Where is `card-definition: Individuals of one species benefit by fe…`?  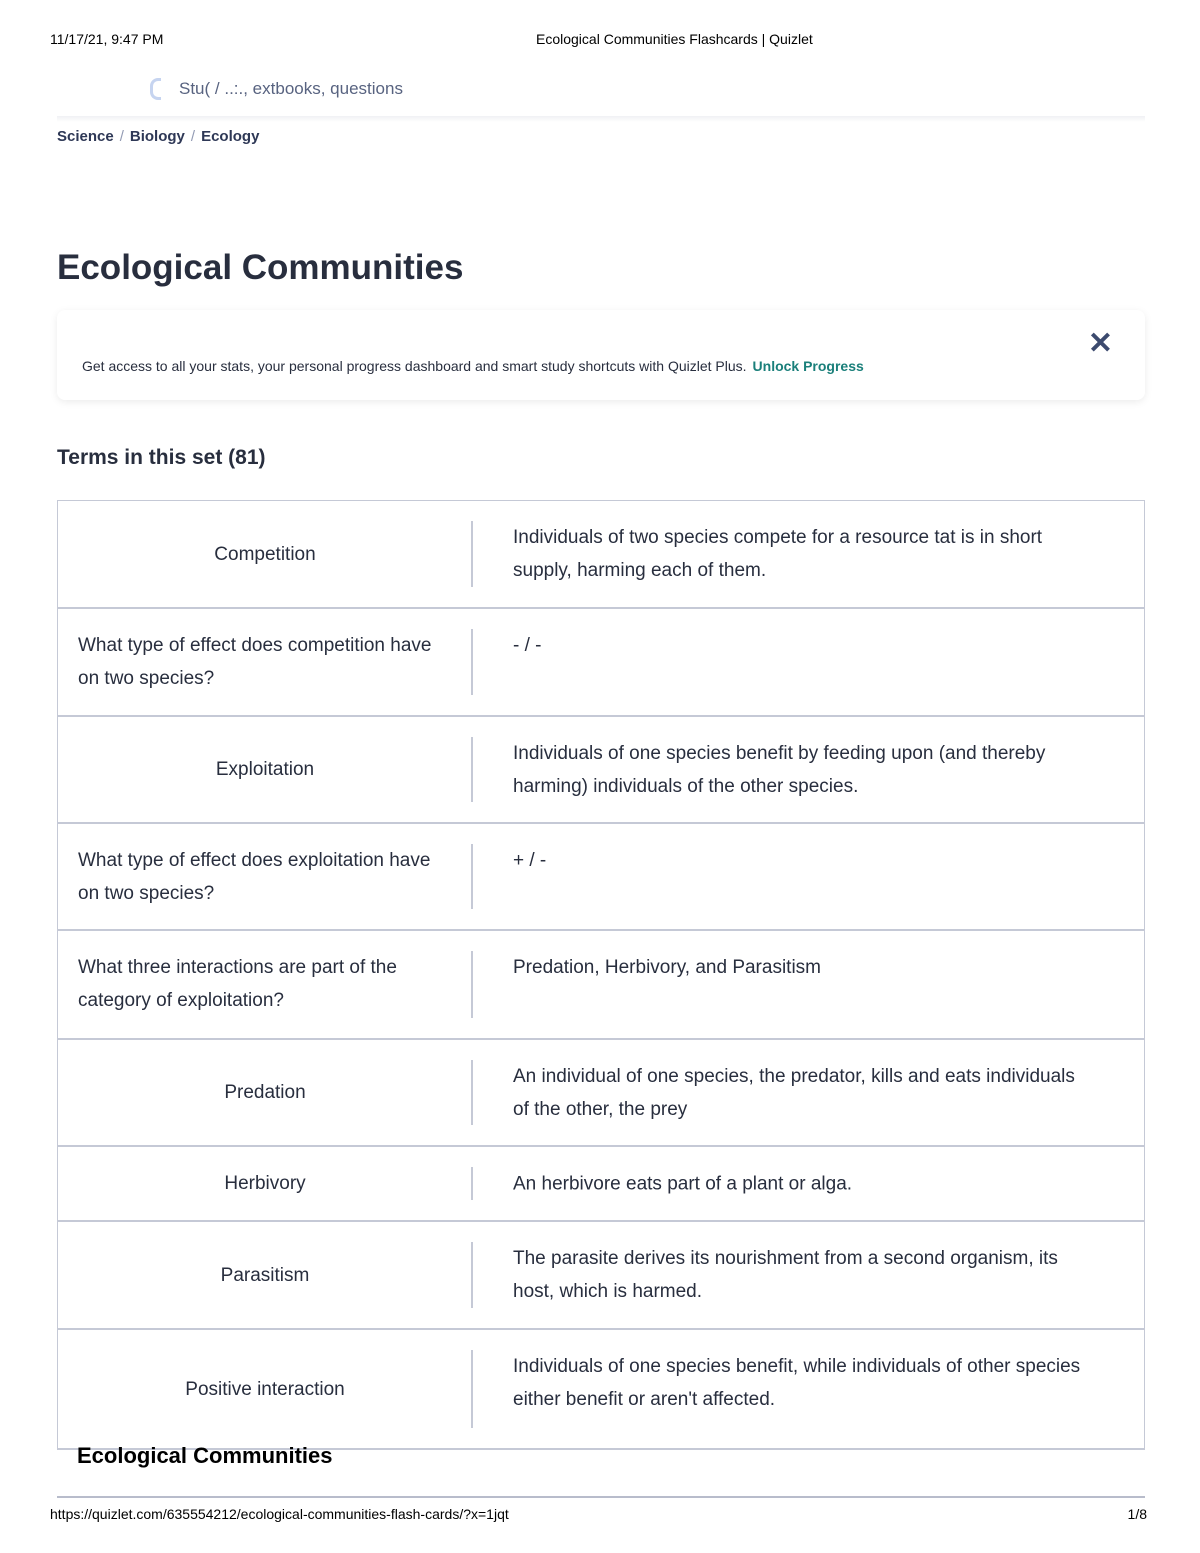 card-definition: Individuals of one species benefit by fe… is located at coordinates (779, 770).